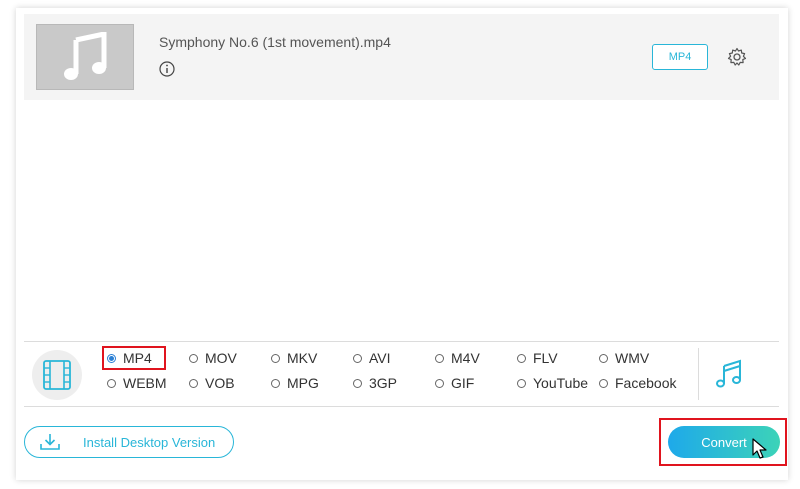 The image size is (800, 489). I want to click on format-option-wmv: WMV, so click(624, 358).